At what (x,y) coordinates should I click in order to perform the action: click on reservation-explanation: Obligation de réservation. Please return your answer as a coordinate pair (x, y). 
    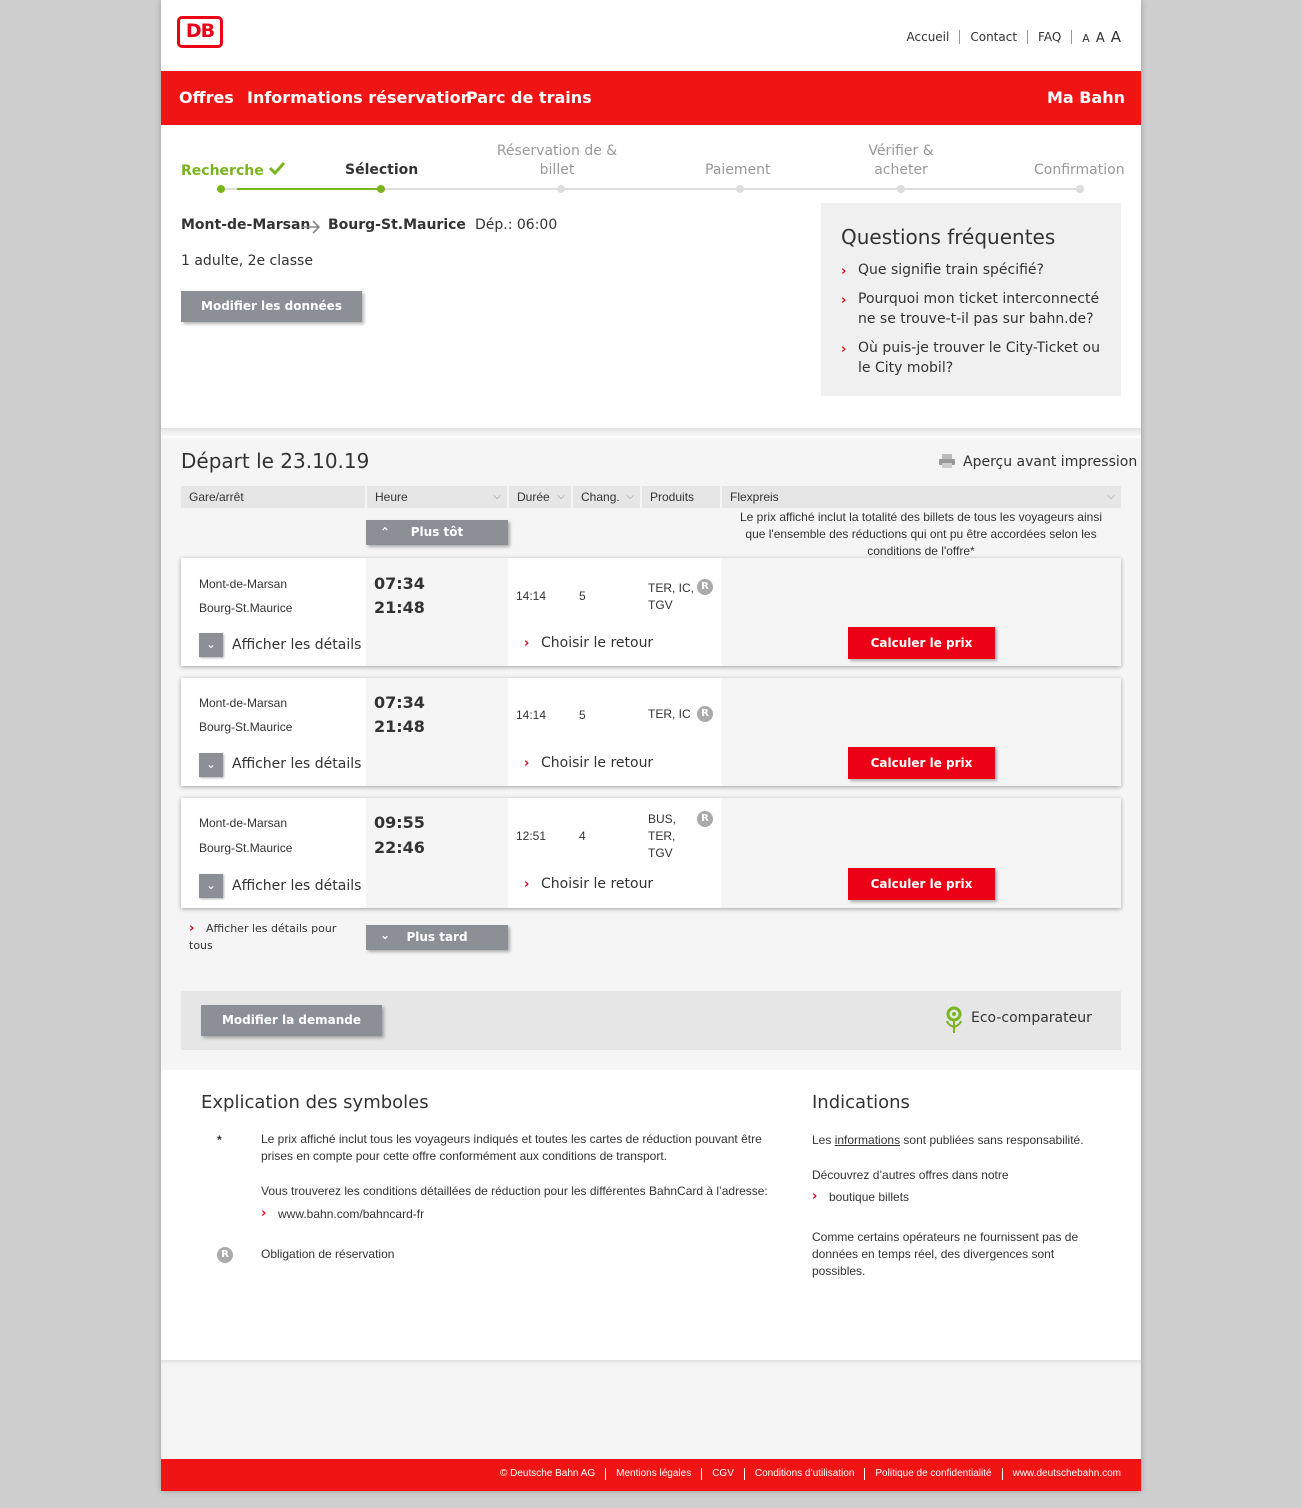
    Looking at the image, I should click on (328, 1254).